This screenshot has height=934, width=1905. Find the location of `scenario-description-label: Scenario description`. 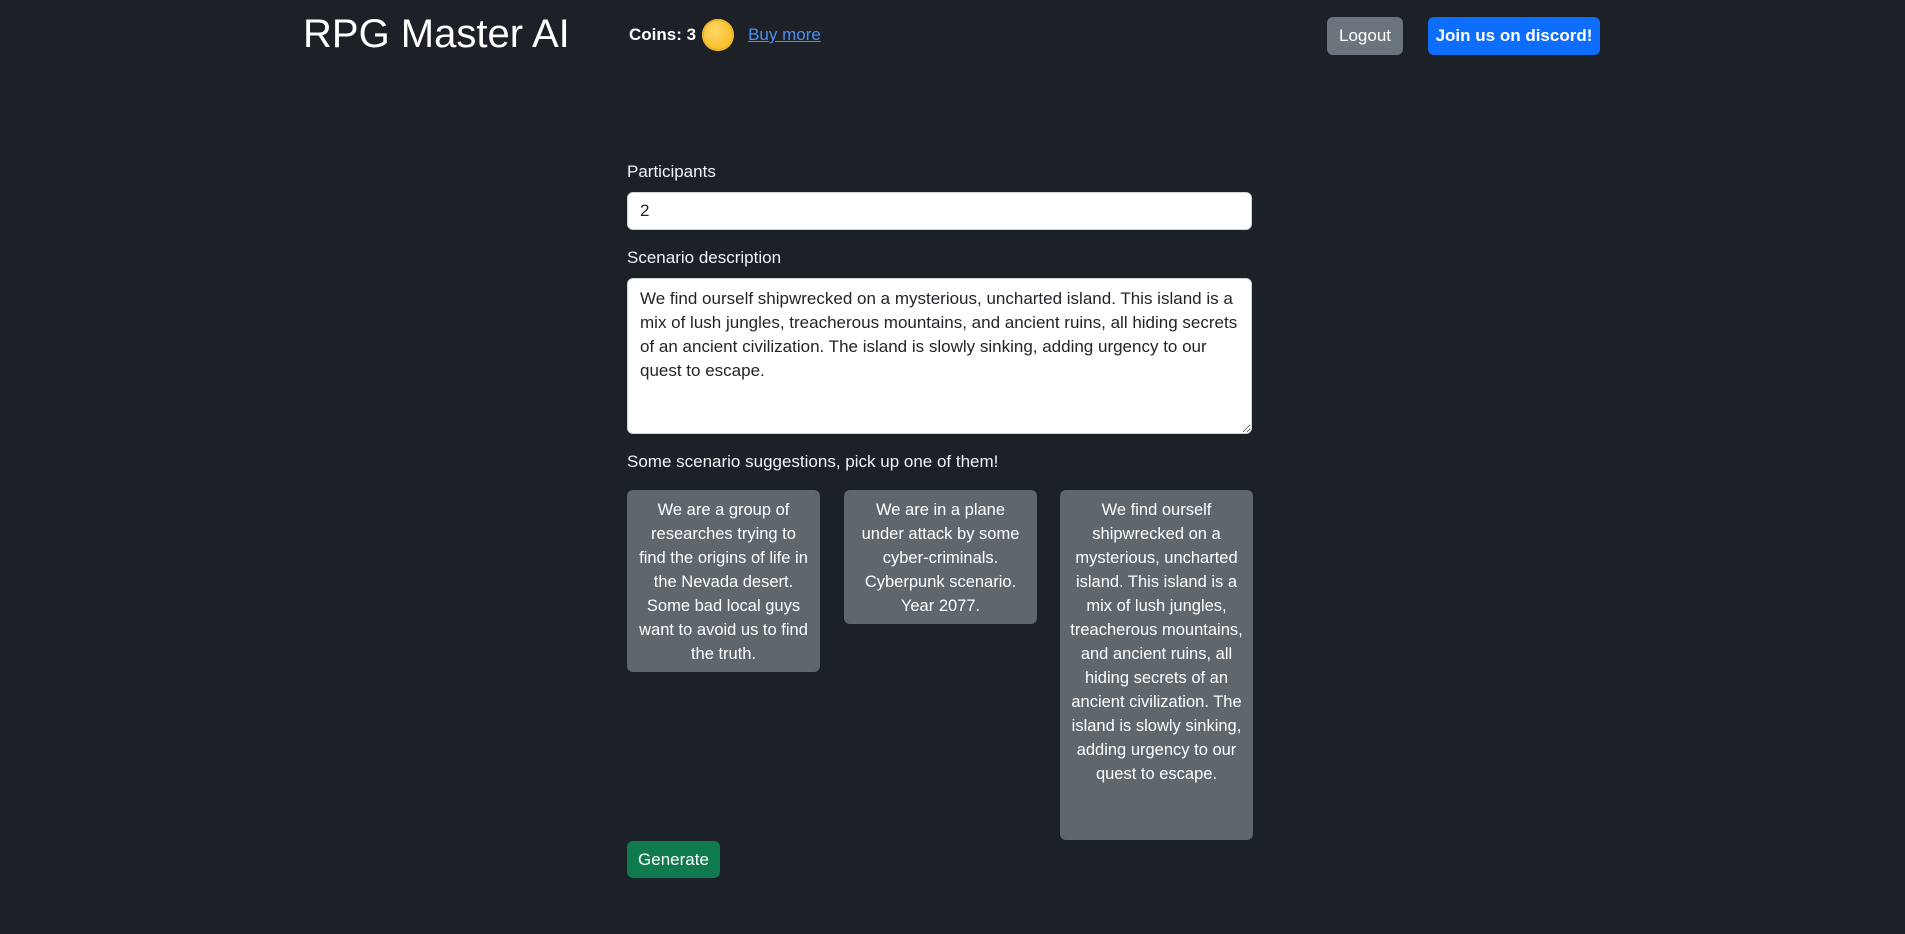

scenario-description-label: Scenario description is located at coordinates (704, 257).